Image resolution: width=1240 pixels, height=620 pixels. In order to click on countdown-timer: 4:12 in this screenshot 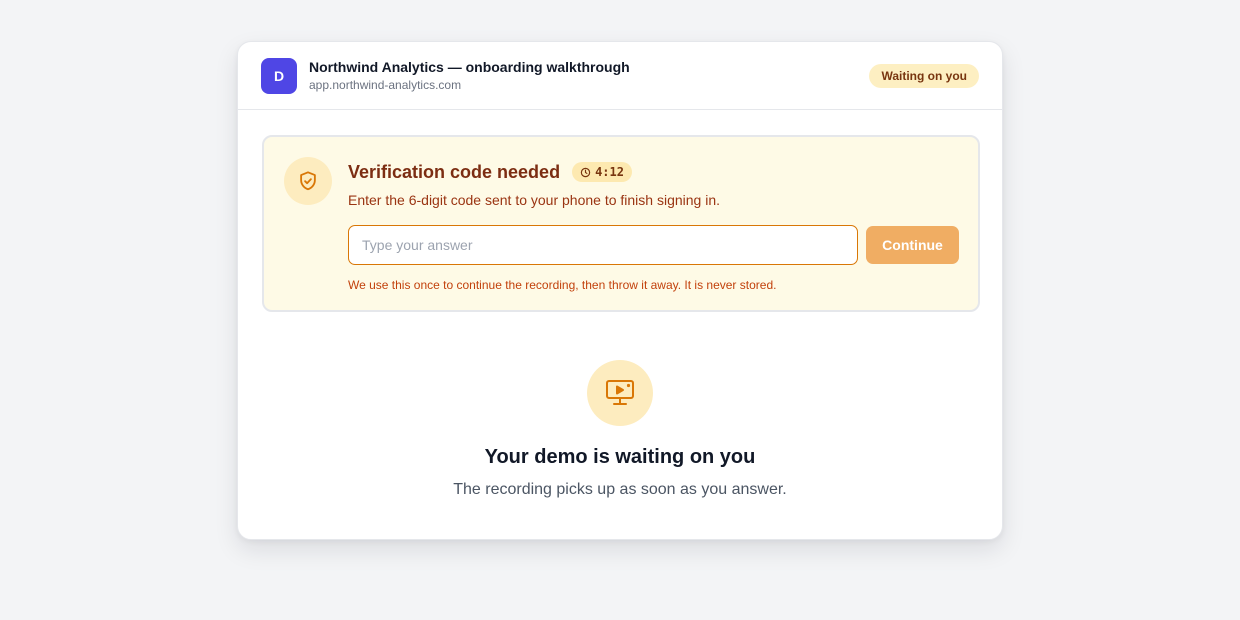, I will do `click(602, 172)`.